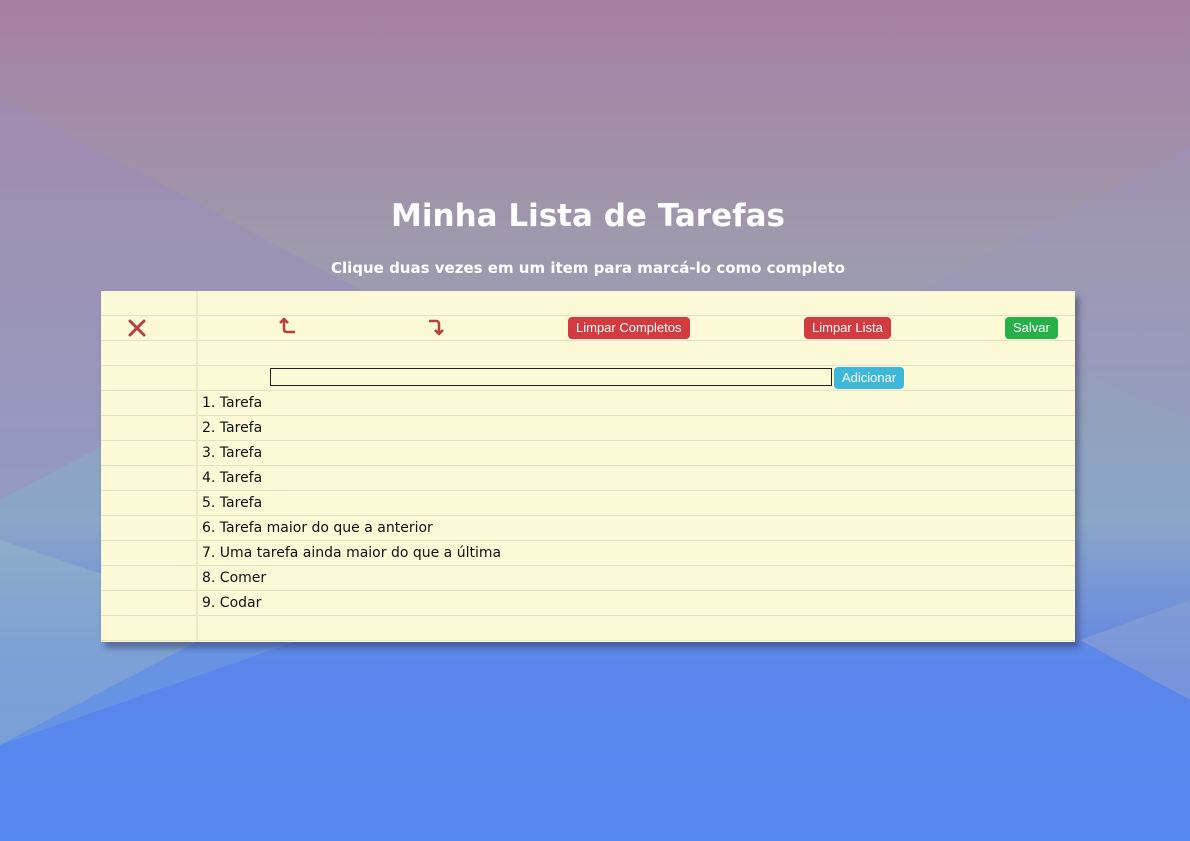  I want to click on page-title: Minha Lista de Tarefas, so click(588, 216).